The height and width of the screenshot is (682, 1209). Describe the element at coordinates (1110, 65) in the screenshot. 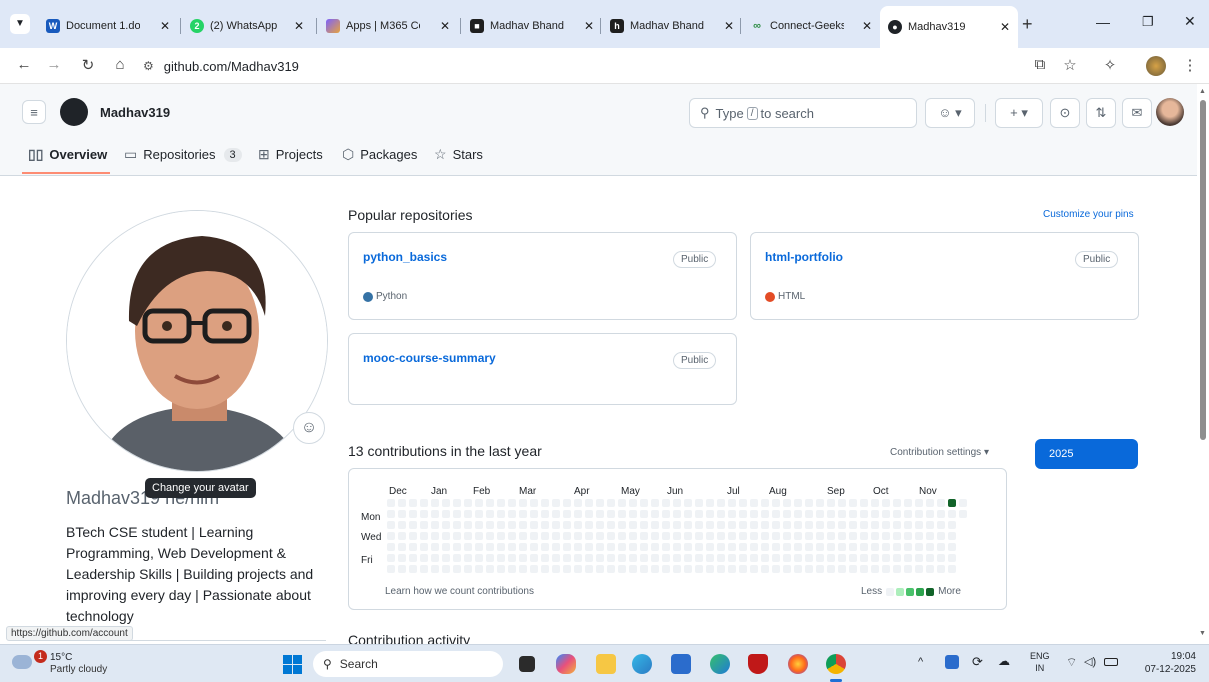

I see `extensions-icon: ✧` at that location.